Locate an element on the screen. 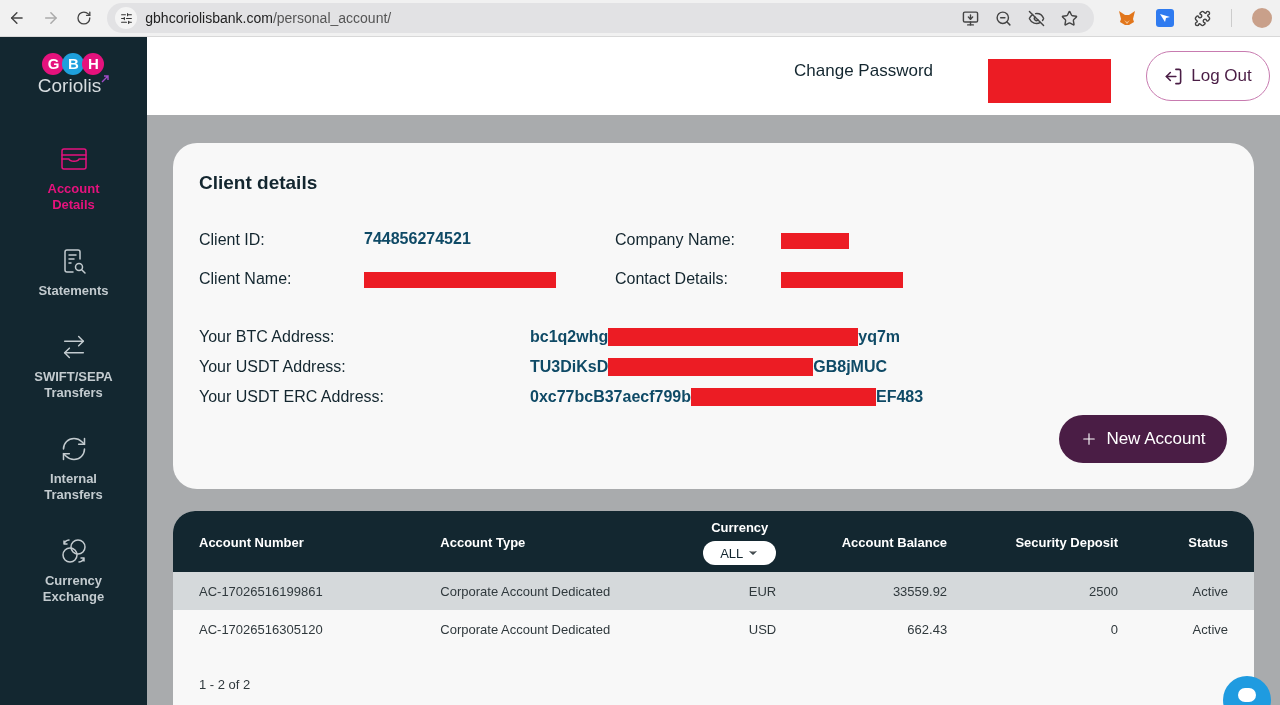 The image size is (1280, 705). fox-icon is located at coordinates (1127, 18).